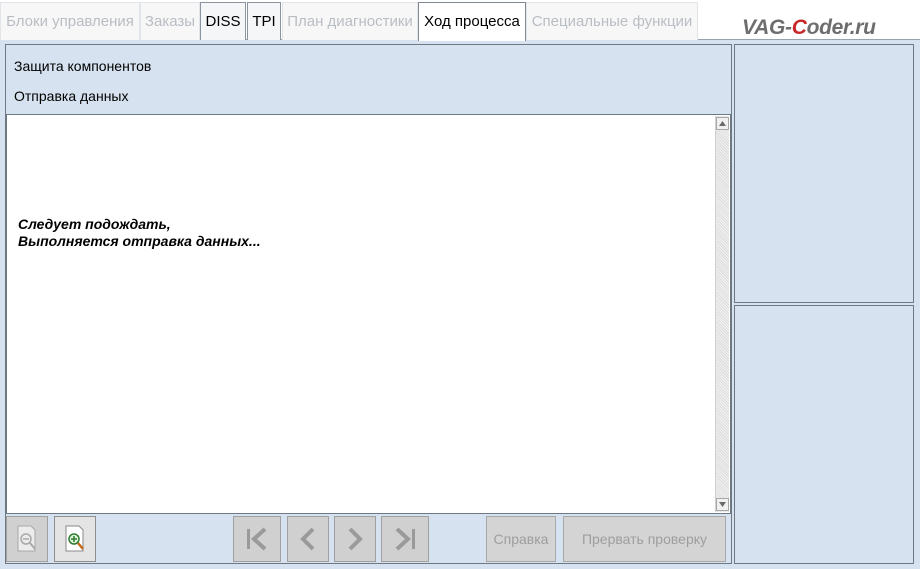  I want to click on zoom-in-icon, so click(74, 538).